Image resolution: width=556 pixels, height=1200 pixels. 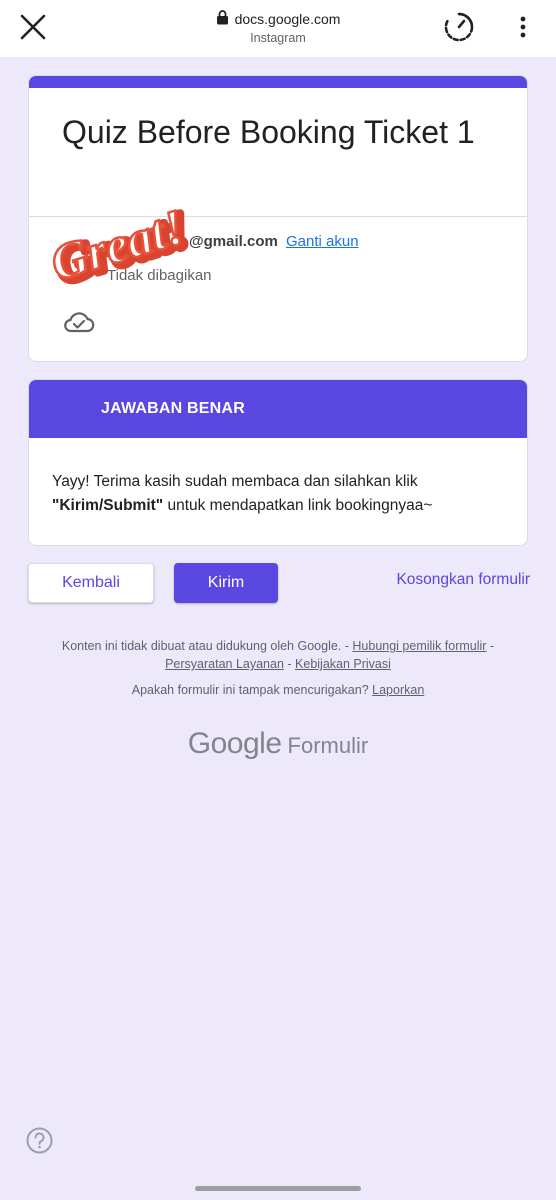 I want to click on form-title: Quiz Before Booking Ticket 1, so click(x=268, y=132).